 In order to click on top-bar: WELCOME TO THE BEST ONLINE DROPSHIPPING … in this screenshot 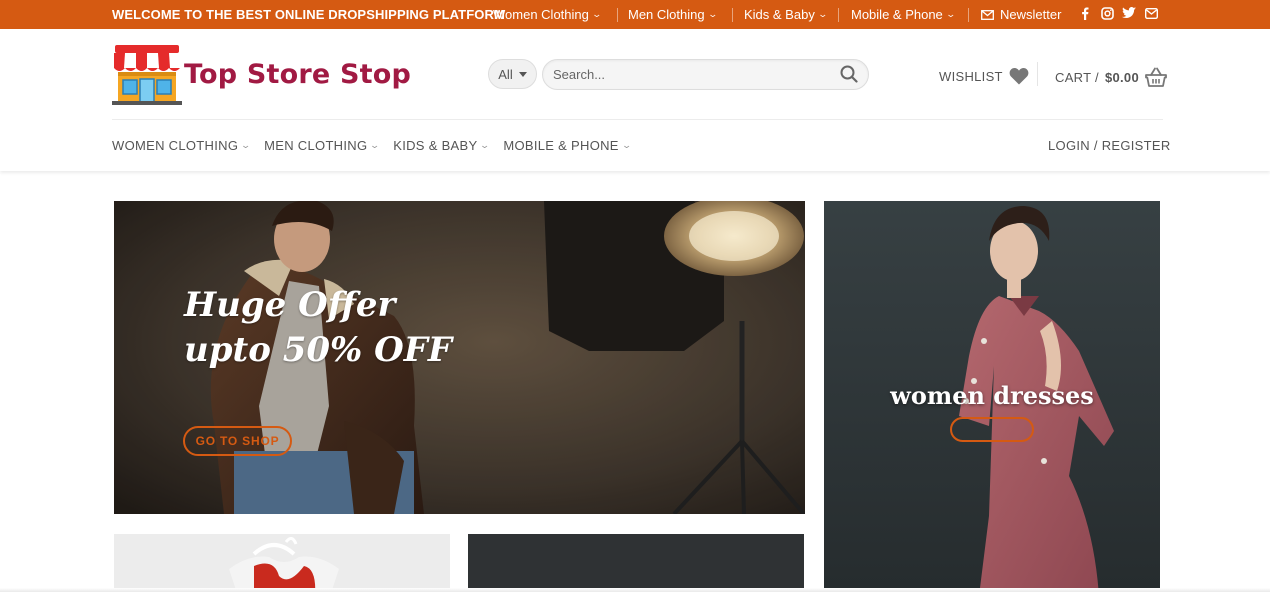, I will do `click(635, 14)`.